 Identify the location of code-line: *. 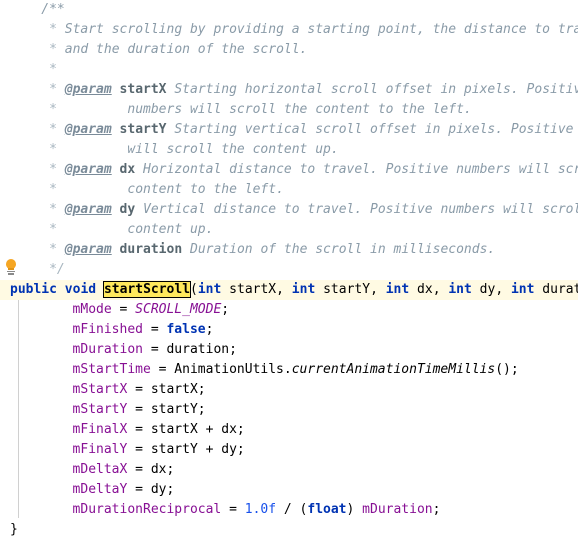
(289, 70).